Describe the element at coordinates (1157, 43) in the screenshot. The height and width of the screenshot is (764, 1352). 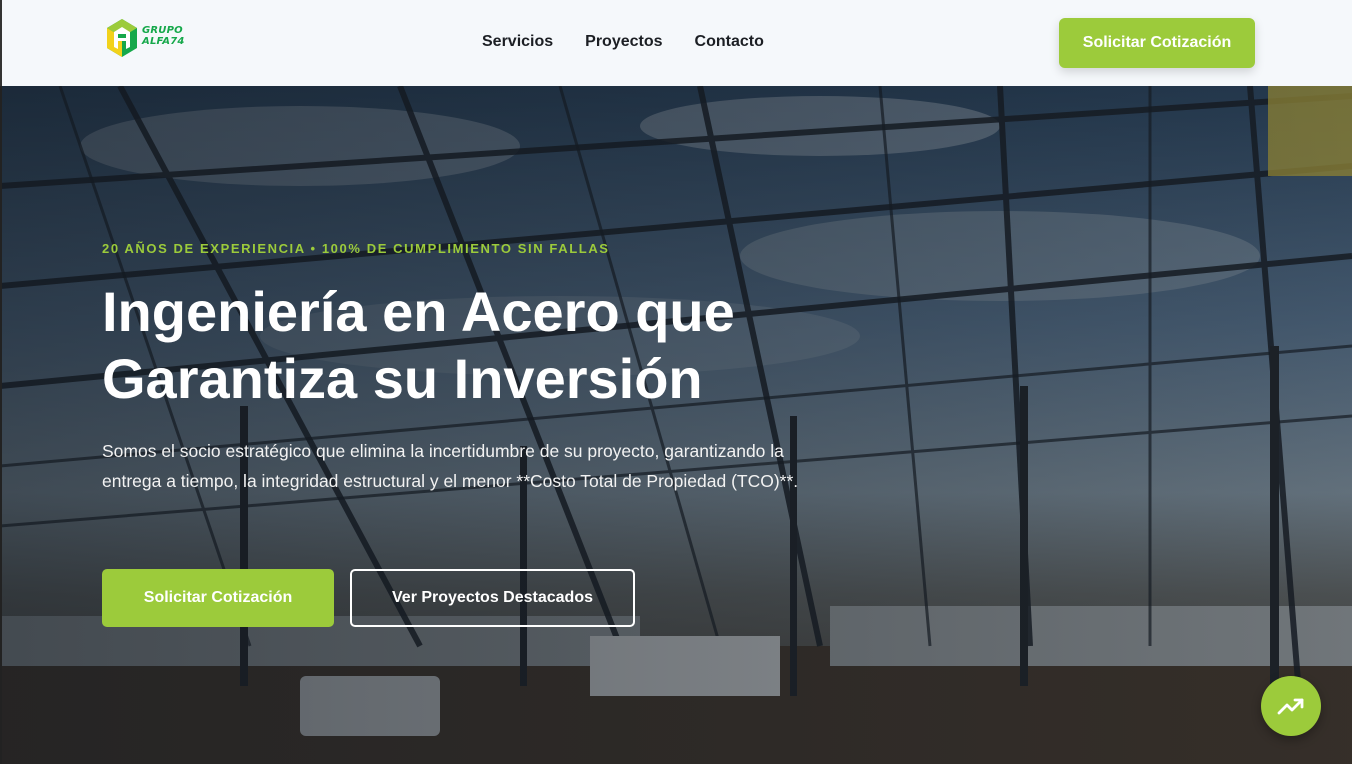
I see `header-quote-button: Solicitar Cotización` at that location.